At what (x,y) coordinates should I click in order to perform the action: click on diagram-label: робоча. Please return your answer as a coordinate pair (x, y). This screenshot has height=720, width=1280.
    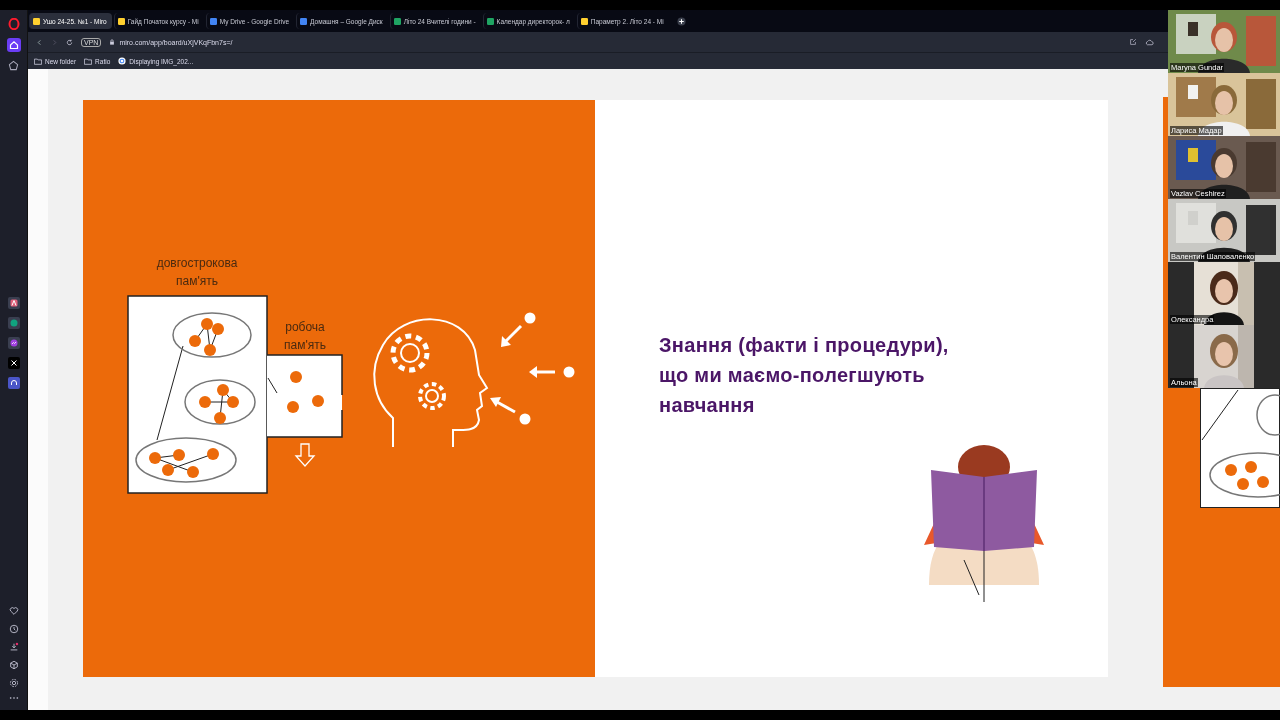
    Looking at the image, I should click on (305, 327).